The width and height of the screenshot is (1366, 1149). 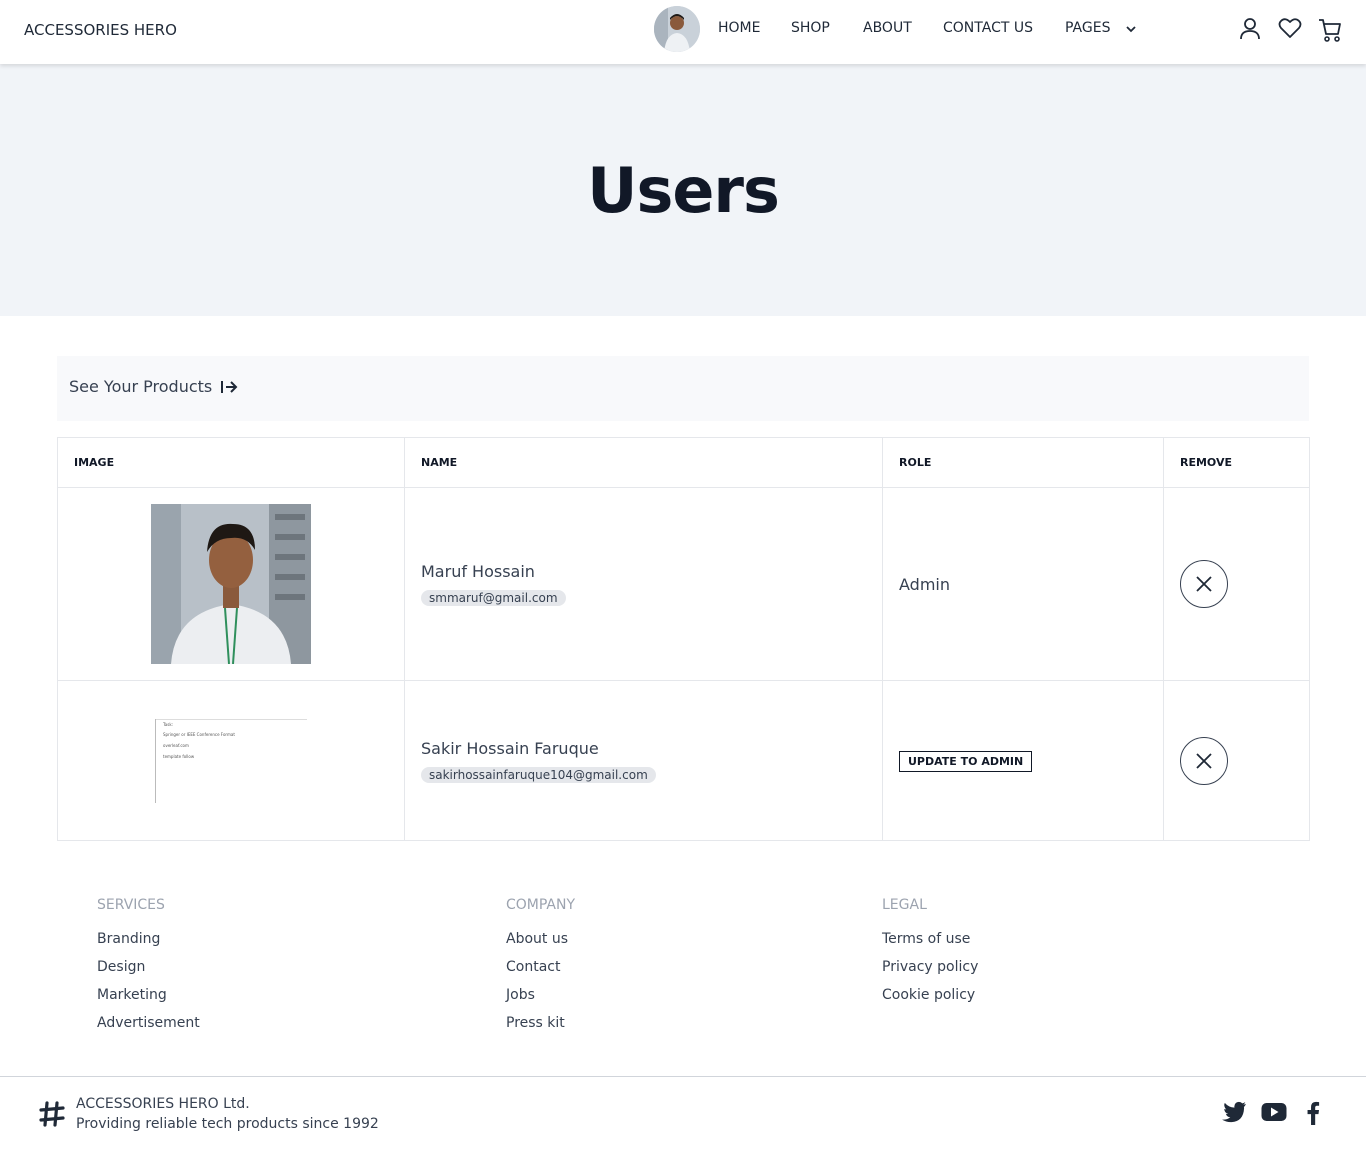 I want to click on footer-link-advertisement: Advertisement, so click(x=148, y=1028).